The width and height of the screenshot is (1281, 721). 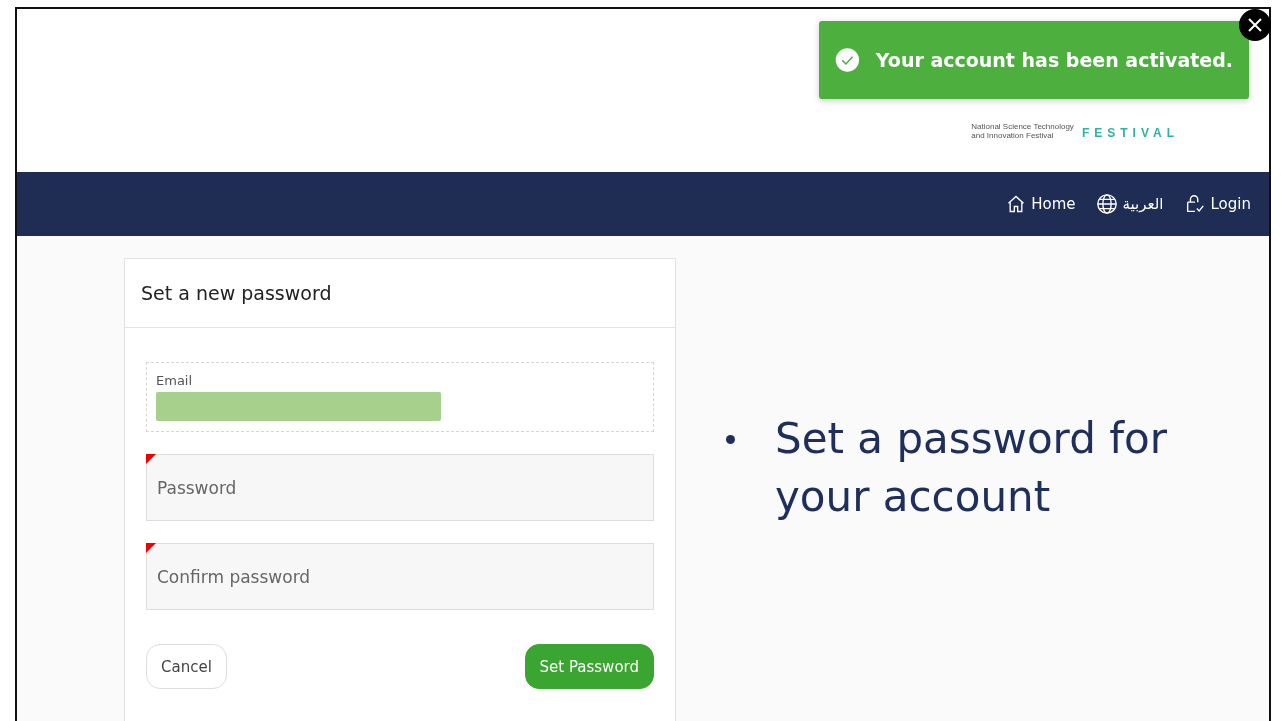 I want to click on nav-link: العربية, so click(x=1129, y=203).